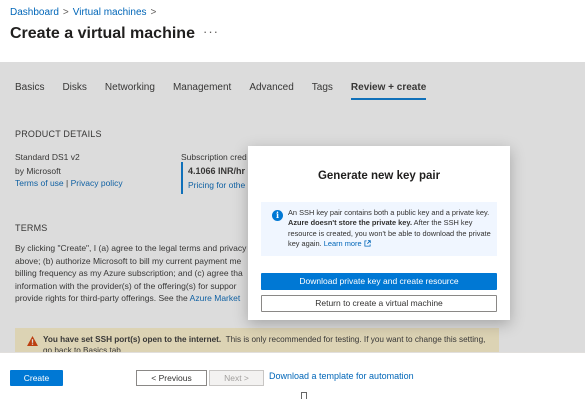  Describe the element at coordinates (236, 378) in the screenshot. I see `next-button: Next >` at that location.